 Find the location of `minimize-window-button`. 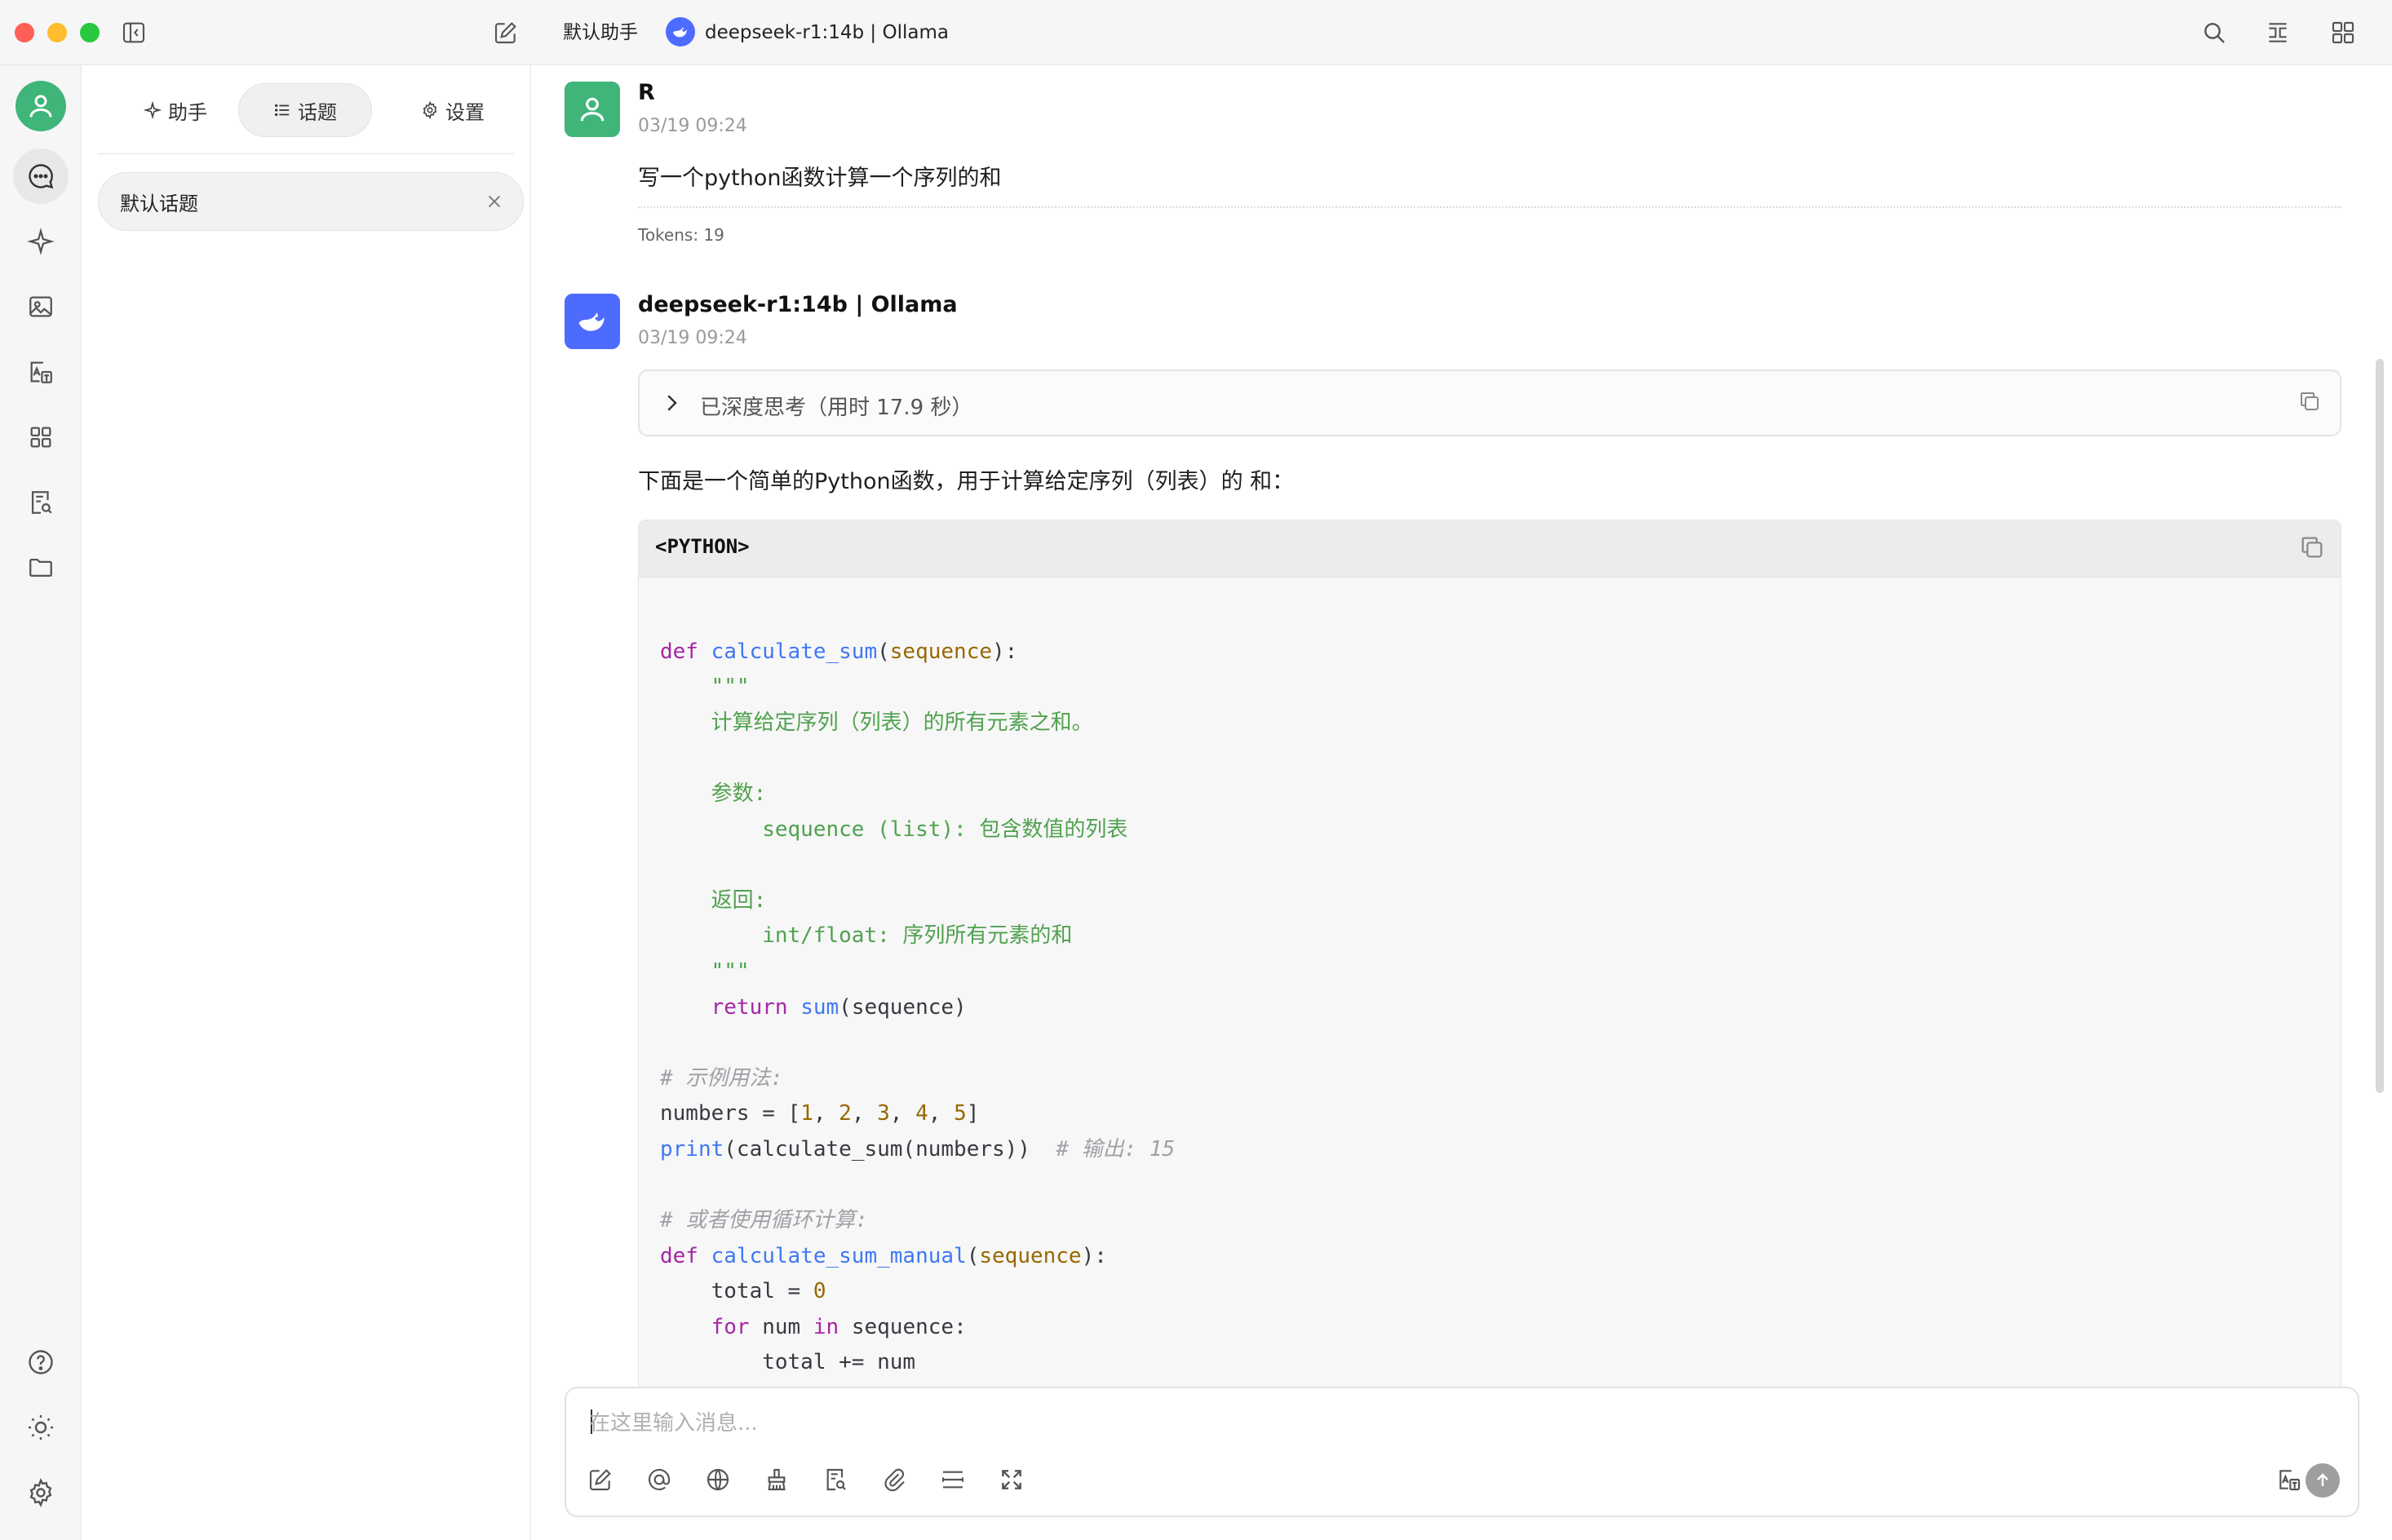

minimize-window-button is located at coordinates (57, 32).